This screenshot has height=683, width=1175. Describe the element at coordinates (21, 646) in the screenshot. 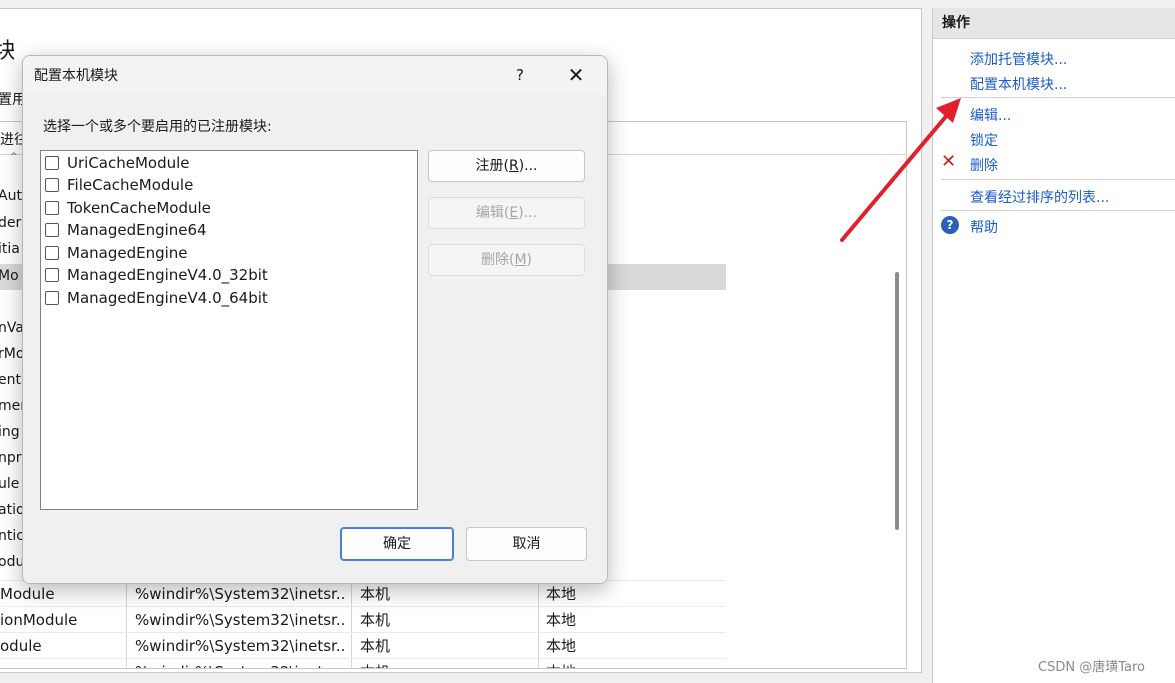

I see `module-name-cell: odule` at that location.